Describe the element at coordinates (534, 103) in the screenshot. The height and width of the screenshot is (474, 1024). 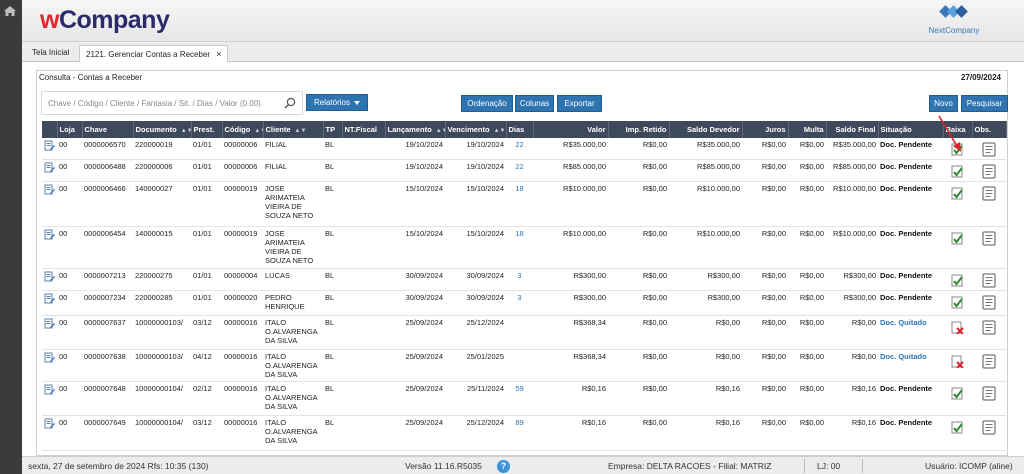
I see `colunas-button: Colunas` at that location.